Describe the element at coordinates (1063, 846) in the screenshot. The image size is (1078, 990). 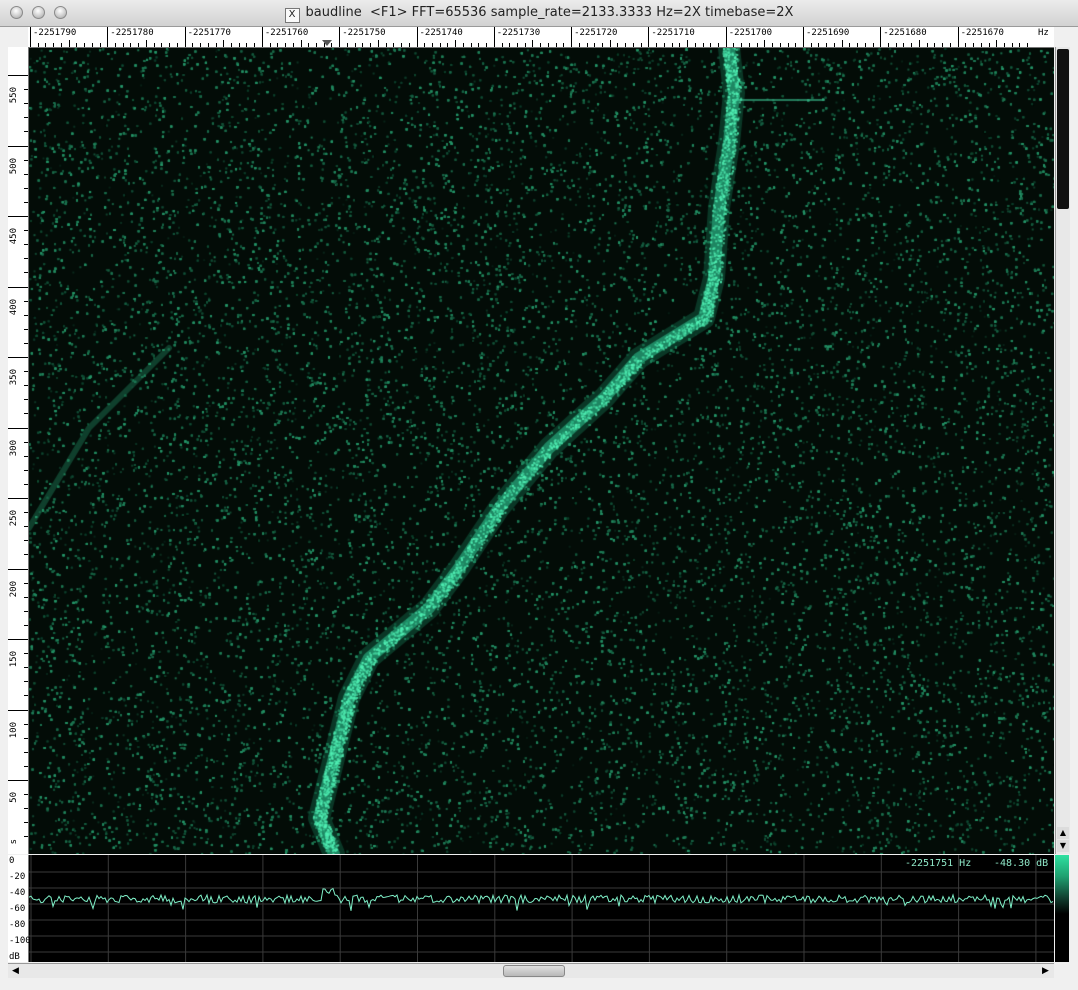
I see `scroll-down-arrow-icon: ▼` at that location.